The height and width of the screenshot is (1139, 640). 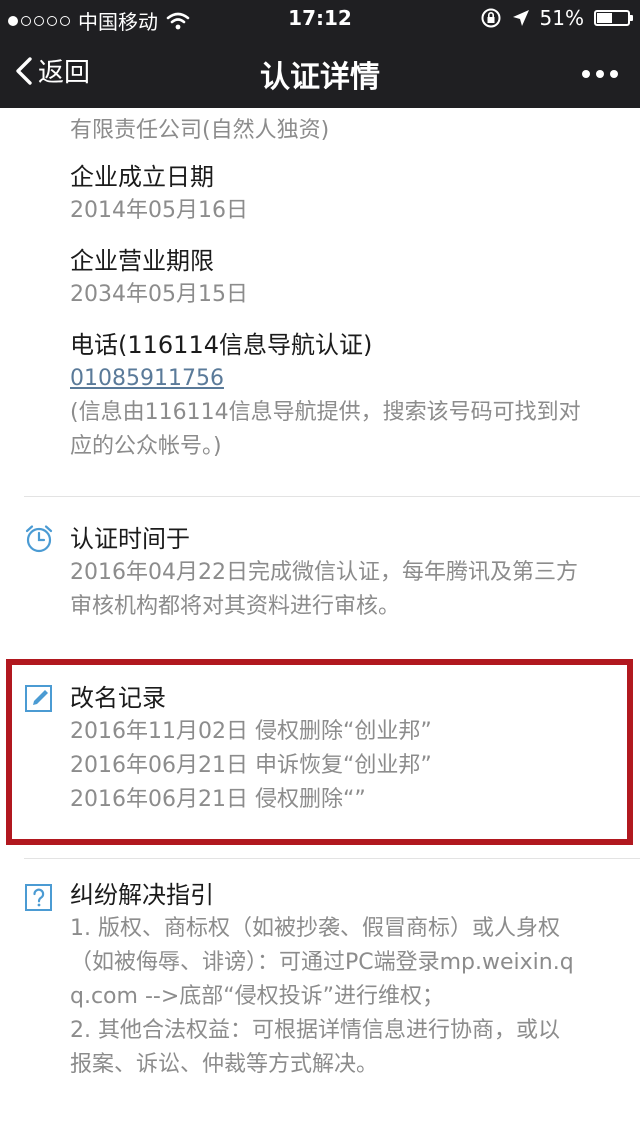 I want to click on rotation-lock-icon, so click(x=491, y=18).